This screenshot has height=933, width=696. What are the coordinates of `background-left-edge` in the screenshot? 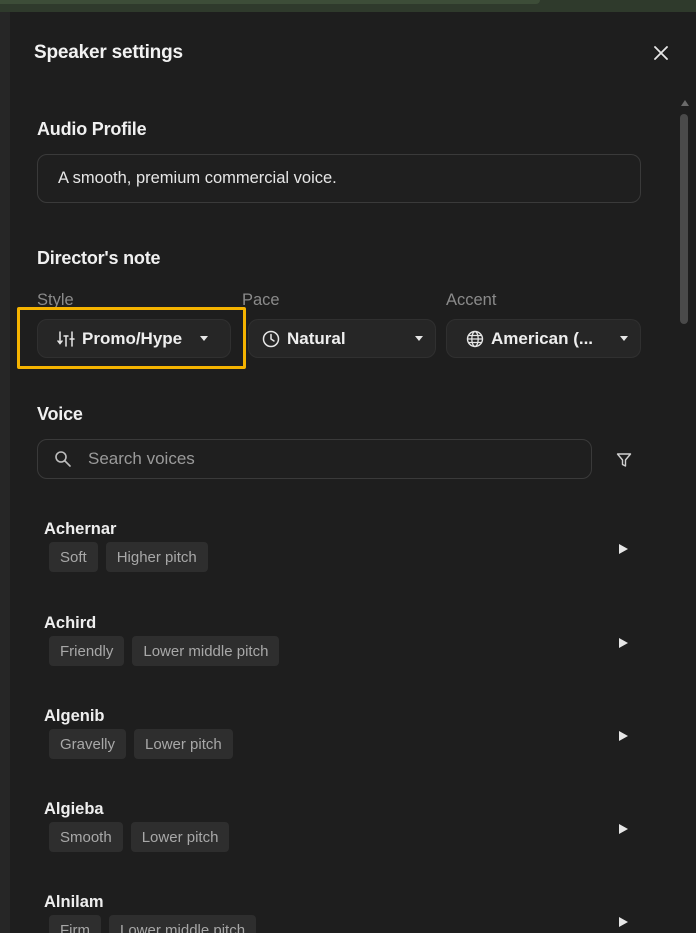 It's located at (5, 472).